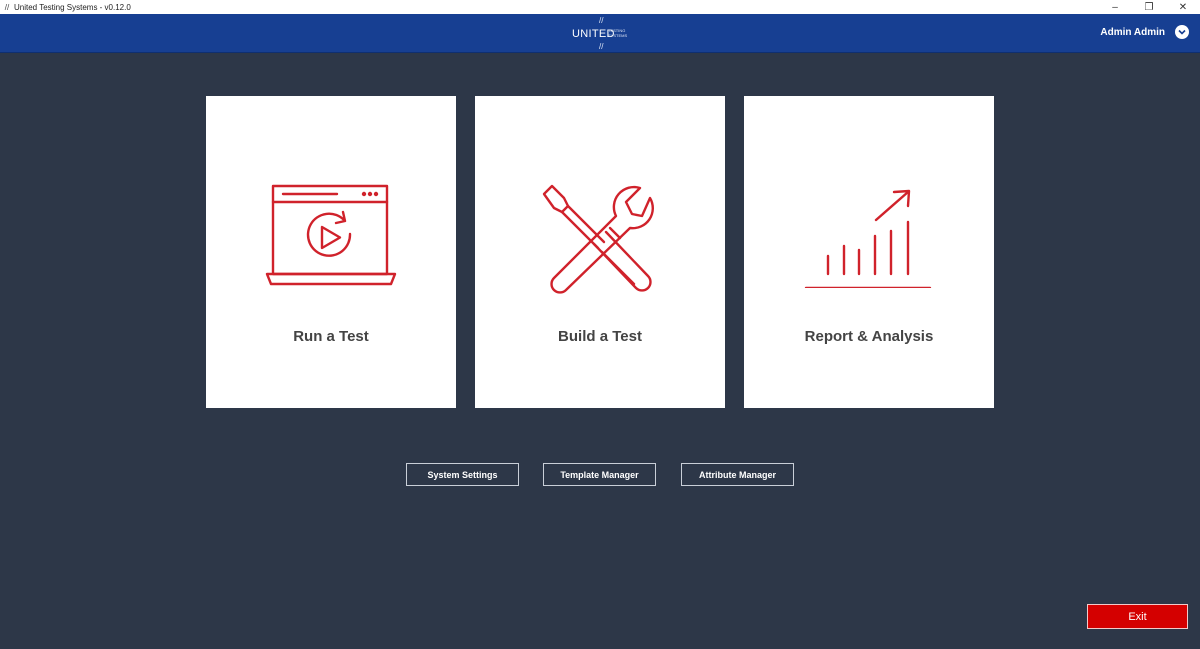 The width and height of the screenshot is (1200, 649). I want to click on tools-icon, so click(598, 239).